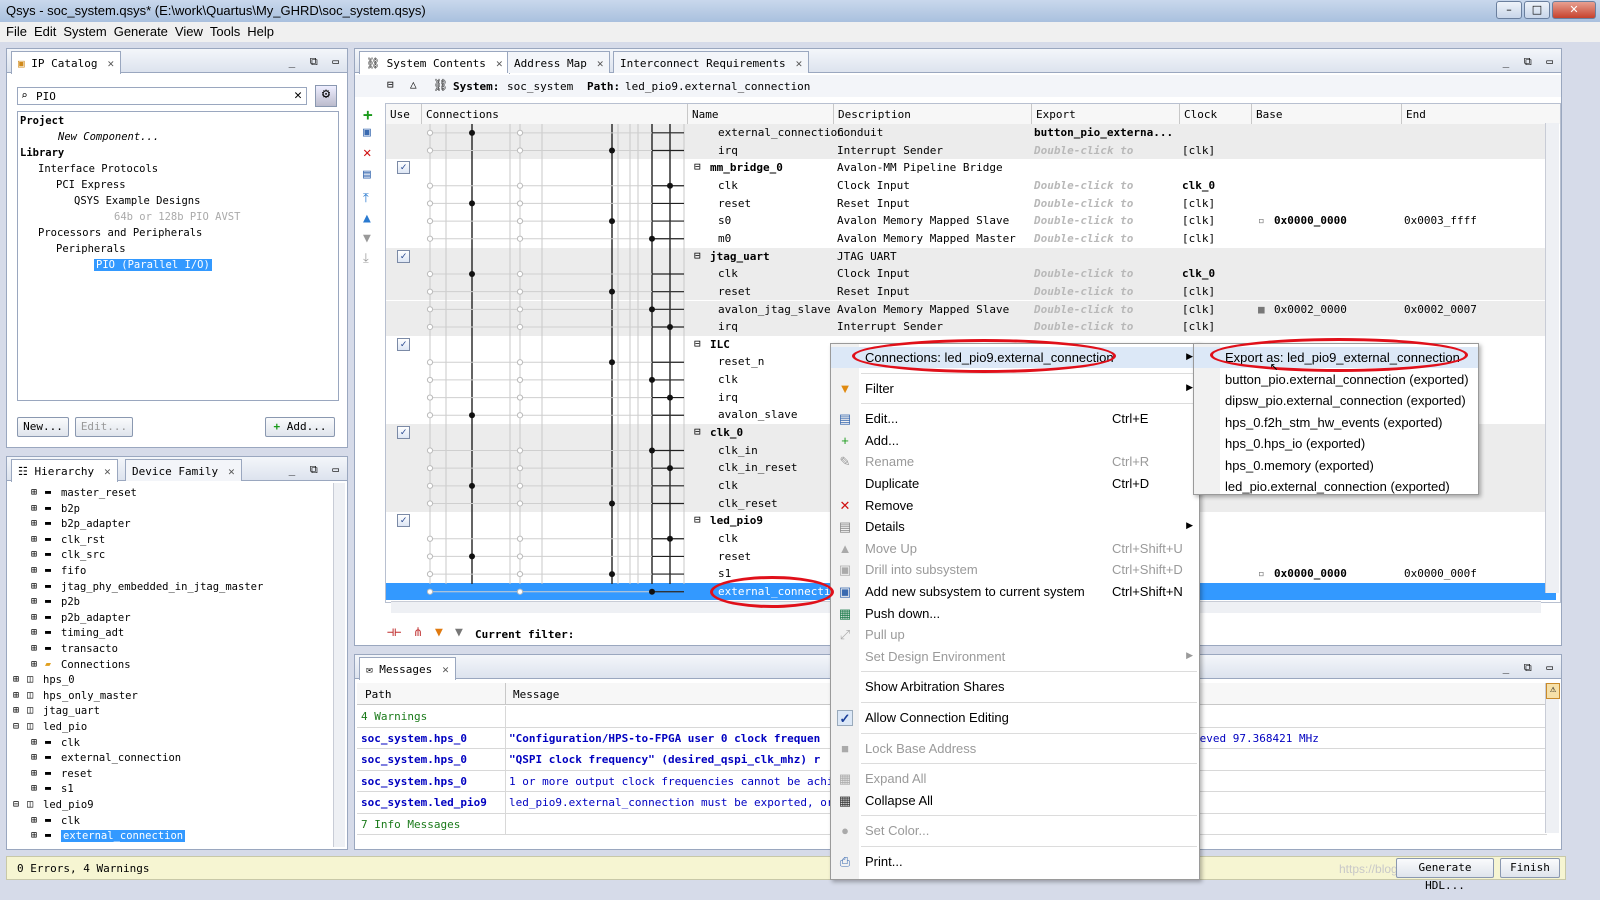  Describe the element at coordinates (413, 84) in the screenshot. I see `expand-icon: △` at that location.